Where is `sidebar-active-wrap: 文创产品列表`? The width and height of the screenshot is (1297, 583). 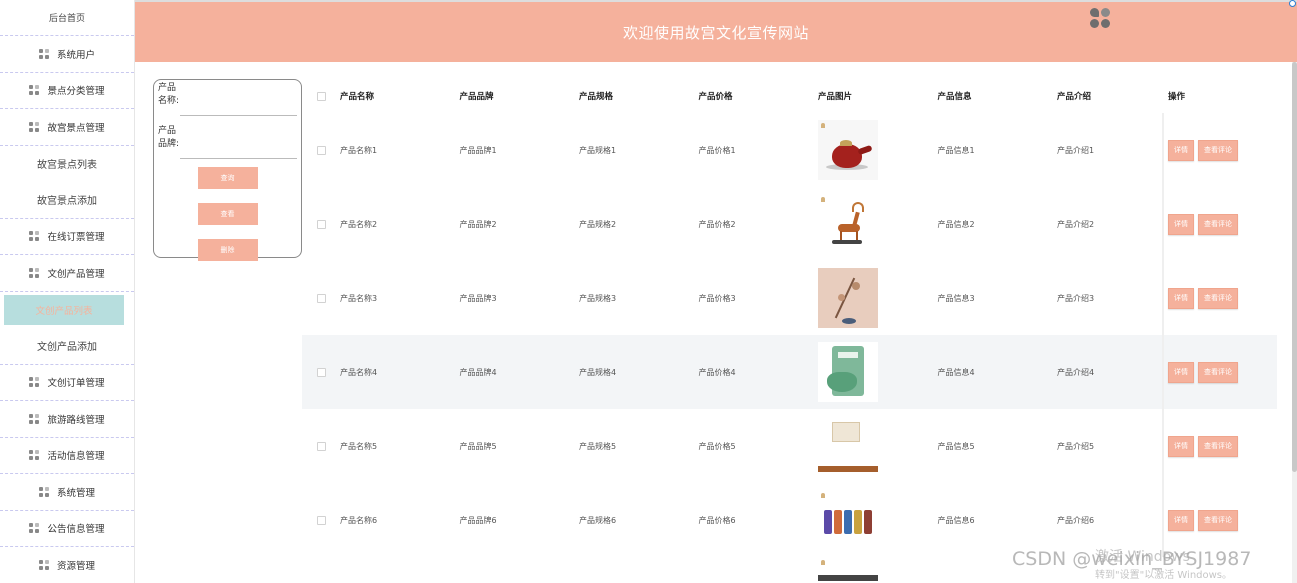 sidebar-active-wrap: 文创产品列表 is located at coordinates (67, 310).